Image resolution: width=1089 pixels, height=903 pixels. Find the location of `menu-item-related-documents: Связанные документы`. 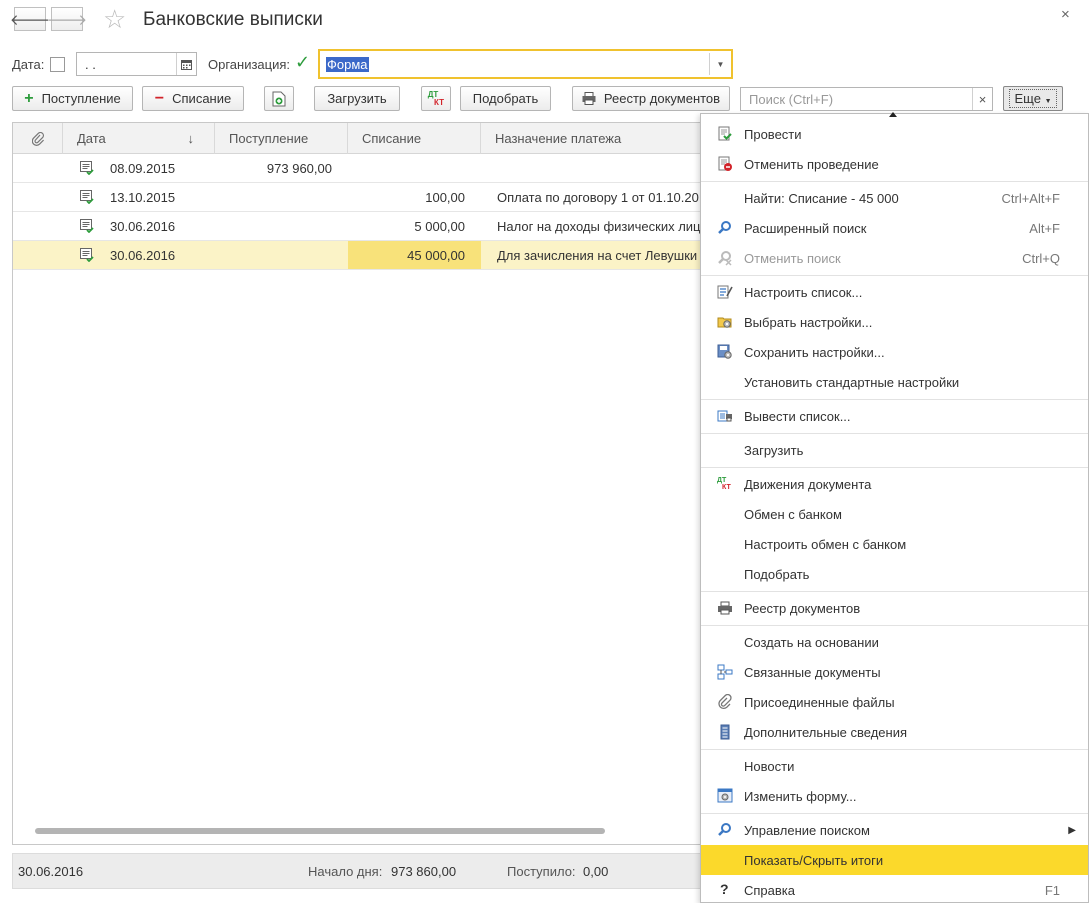

menu-item-related-documents: Связанные документы is located at coordinates (894, 672).